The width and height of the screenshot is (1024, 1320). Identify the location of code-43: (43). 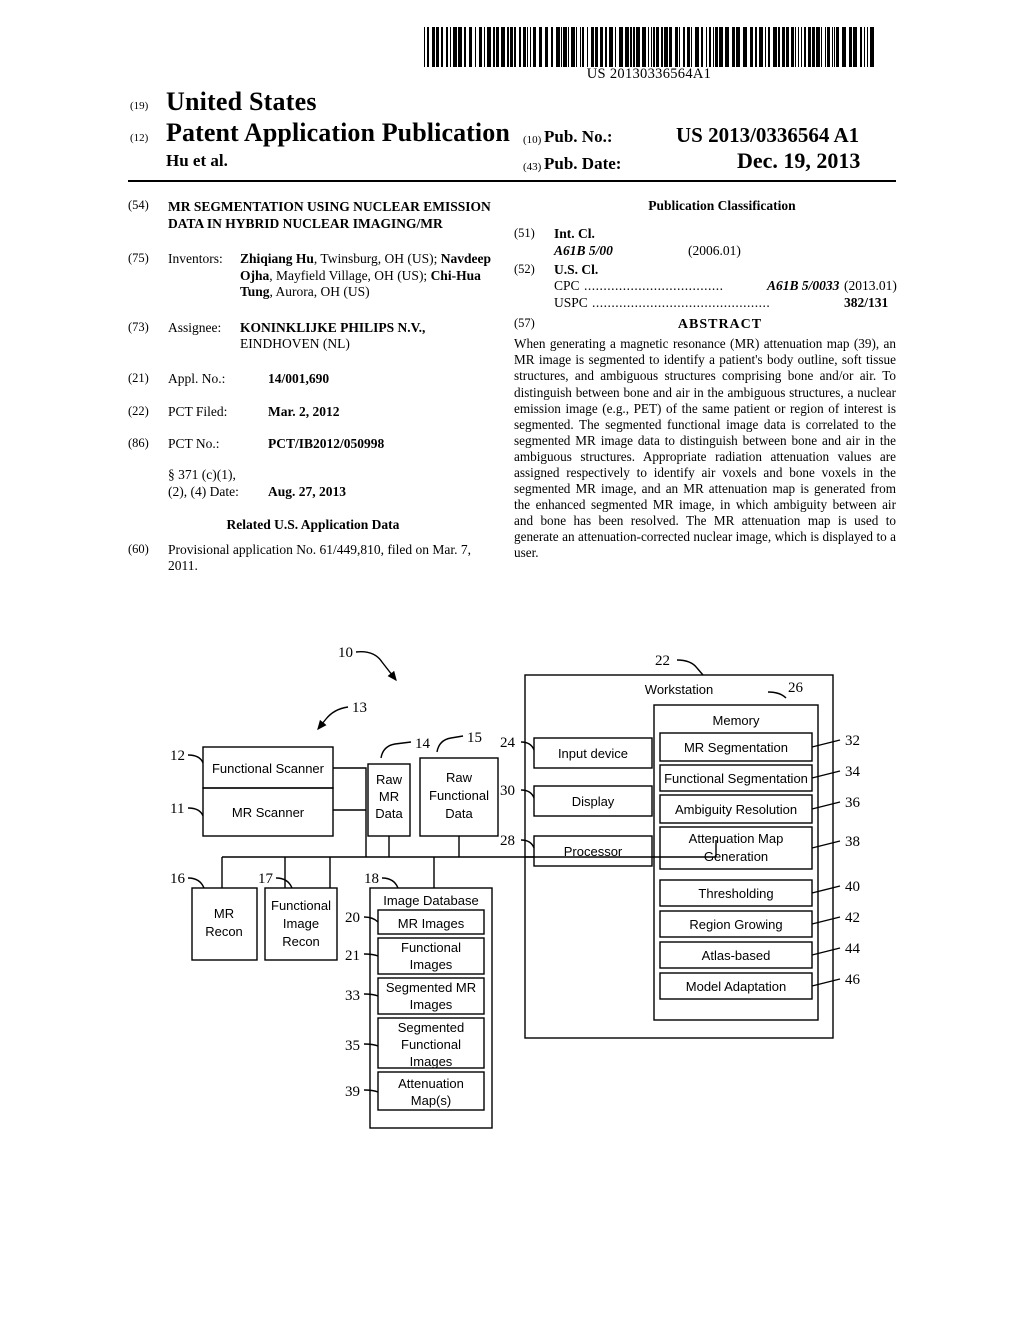
(532, 167).